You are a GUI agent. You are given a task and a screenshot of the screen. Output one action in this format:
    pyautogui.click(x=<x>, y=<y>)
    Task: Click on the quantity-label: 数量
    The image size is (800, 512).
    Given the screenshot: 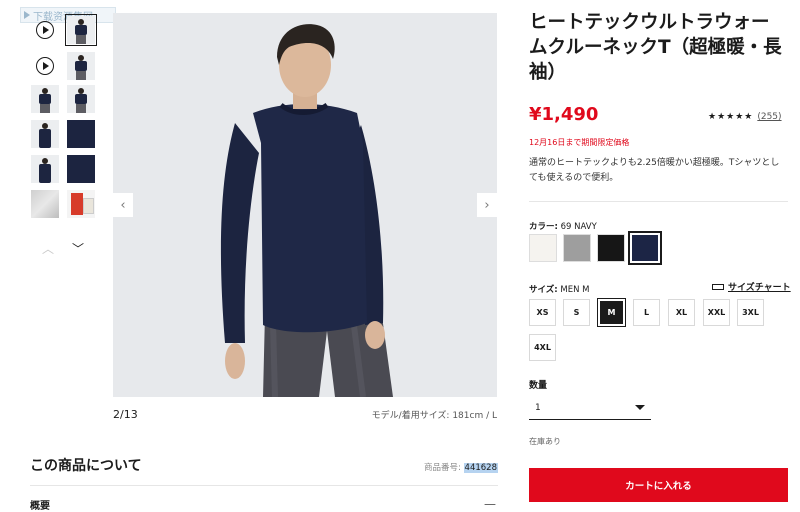 What is the action you would take?
    pyautogui.click(x=538, y=386)
    